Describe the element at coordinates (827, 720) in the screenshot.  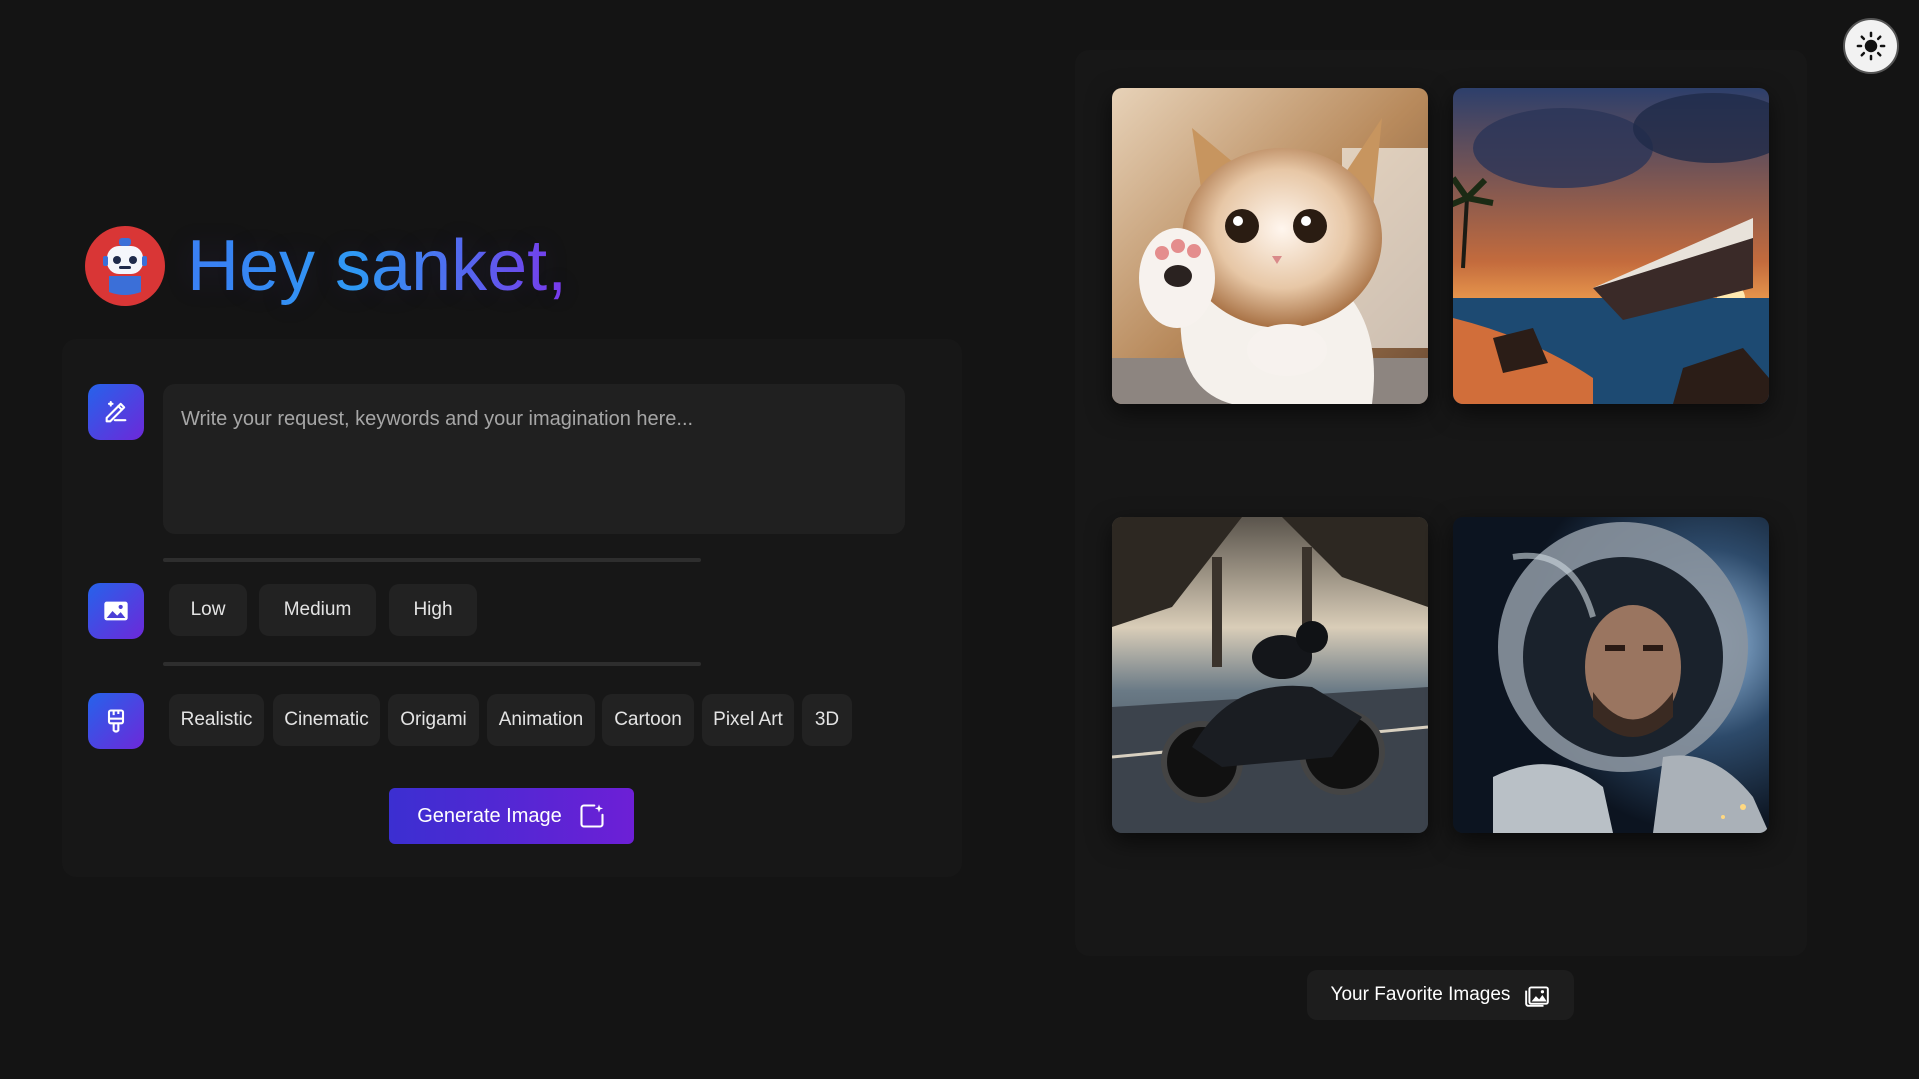
I see `style-option-3d: 3D` at that location.